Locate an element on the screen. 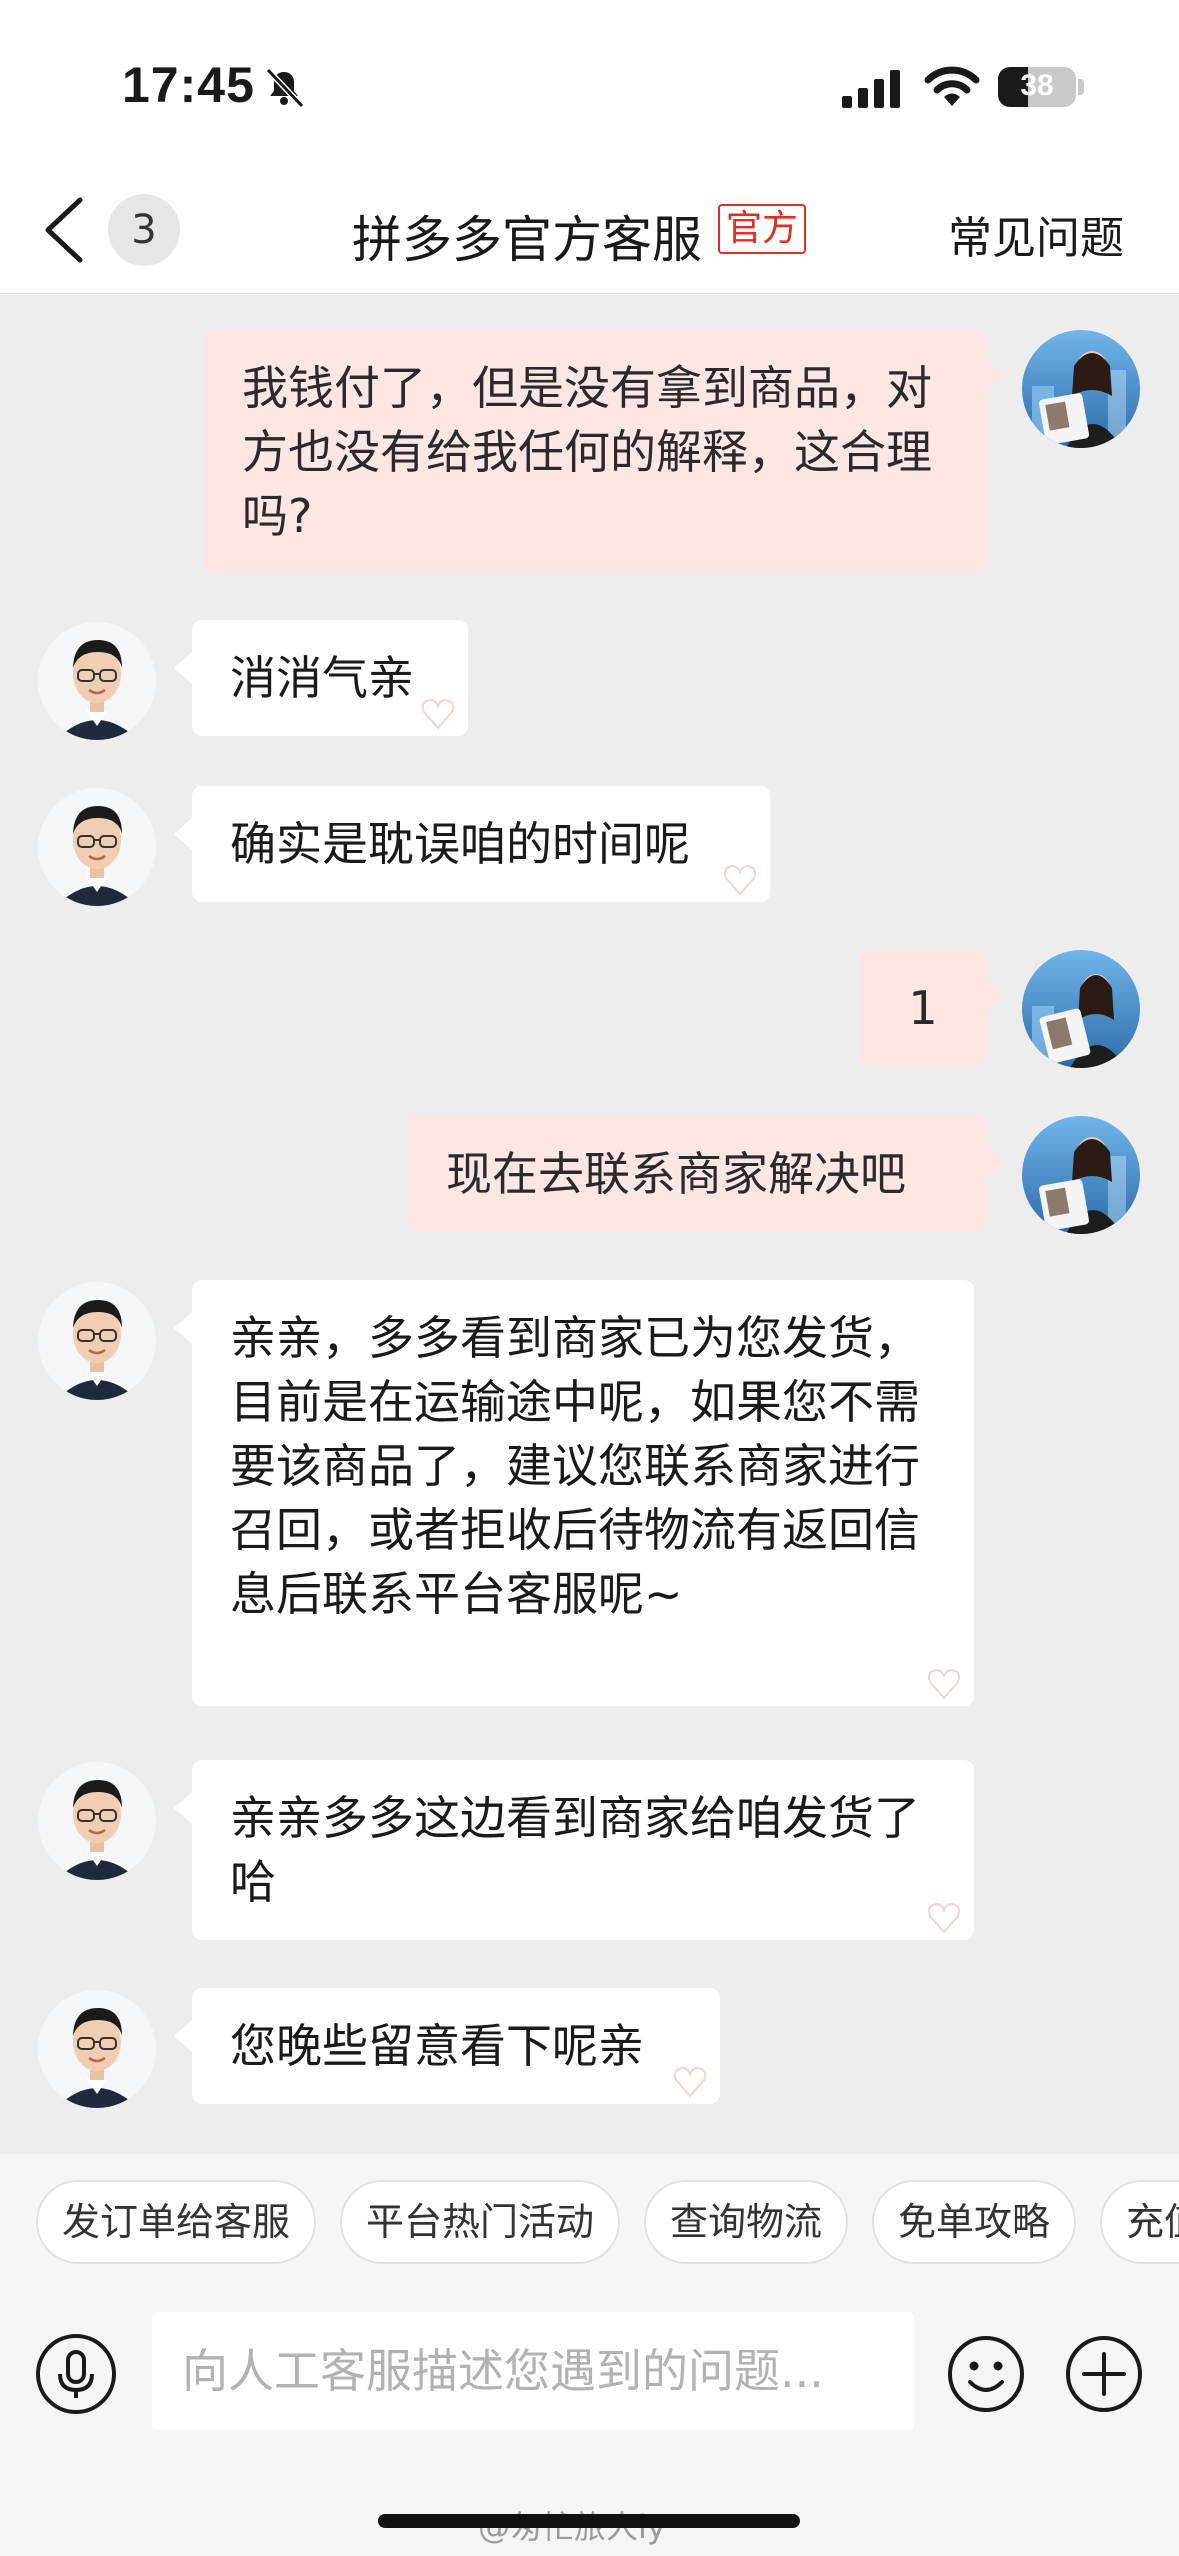 The height and width of the screenshot is (2556, 1179). battery-nub is located at coordinates (1081, 87).